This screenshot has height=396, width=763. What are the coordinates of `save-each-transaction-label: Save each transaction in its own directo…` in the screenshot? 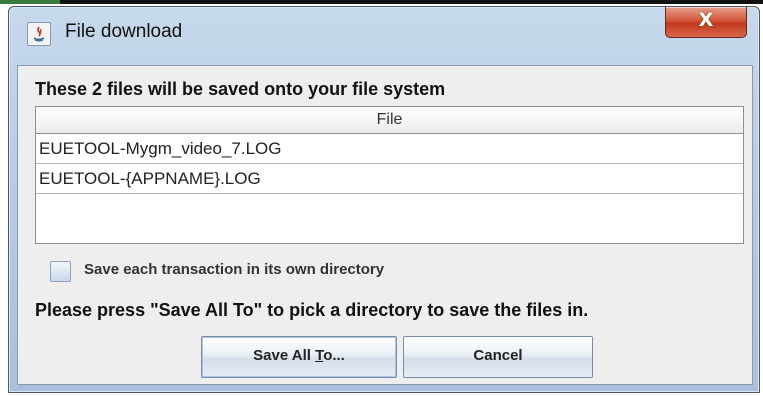 It's located at (234, 269).